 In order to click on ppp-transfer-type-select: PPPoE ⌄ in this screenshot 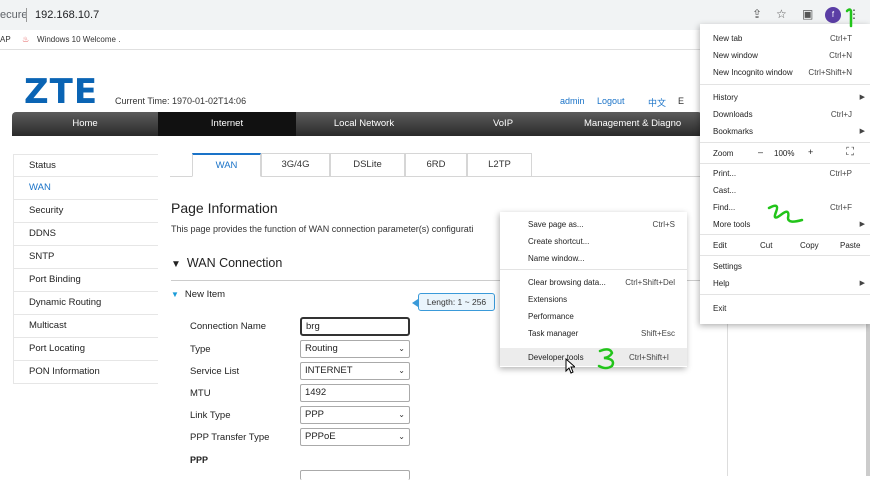, I will do `click(355, 437)`.